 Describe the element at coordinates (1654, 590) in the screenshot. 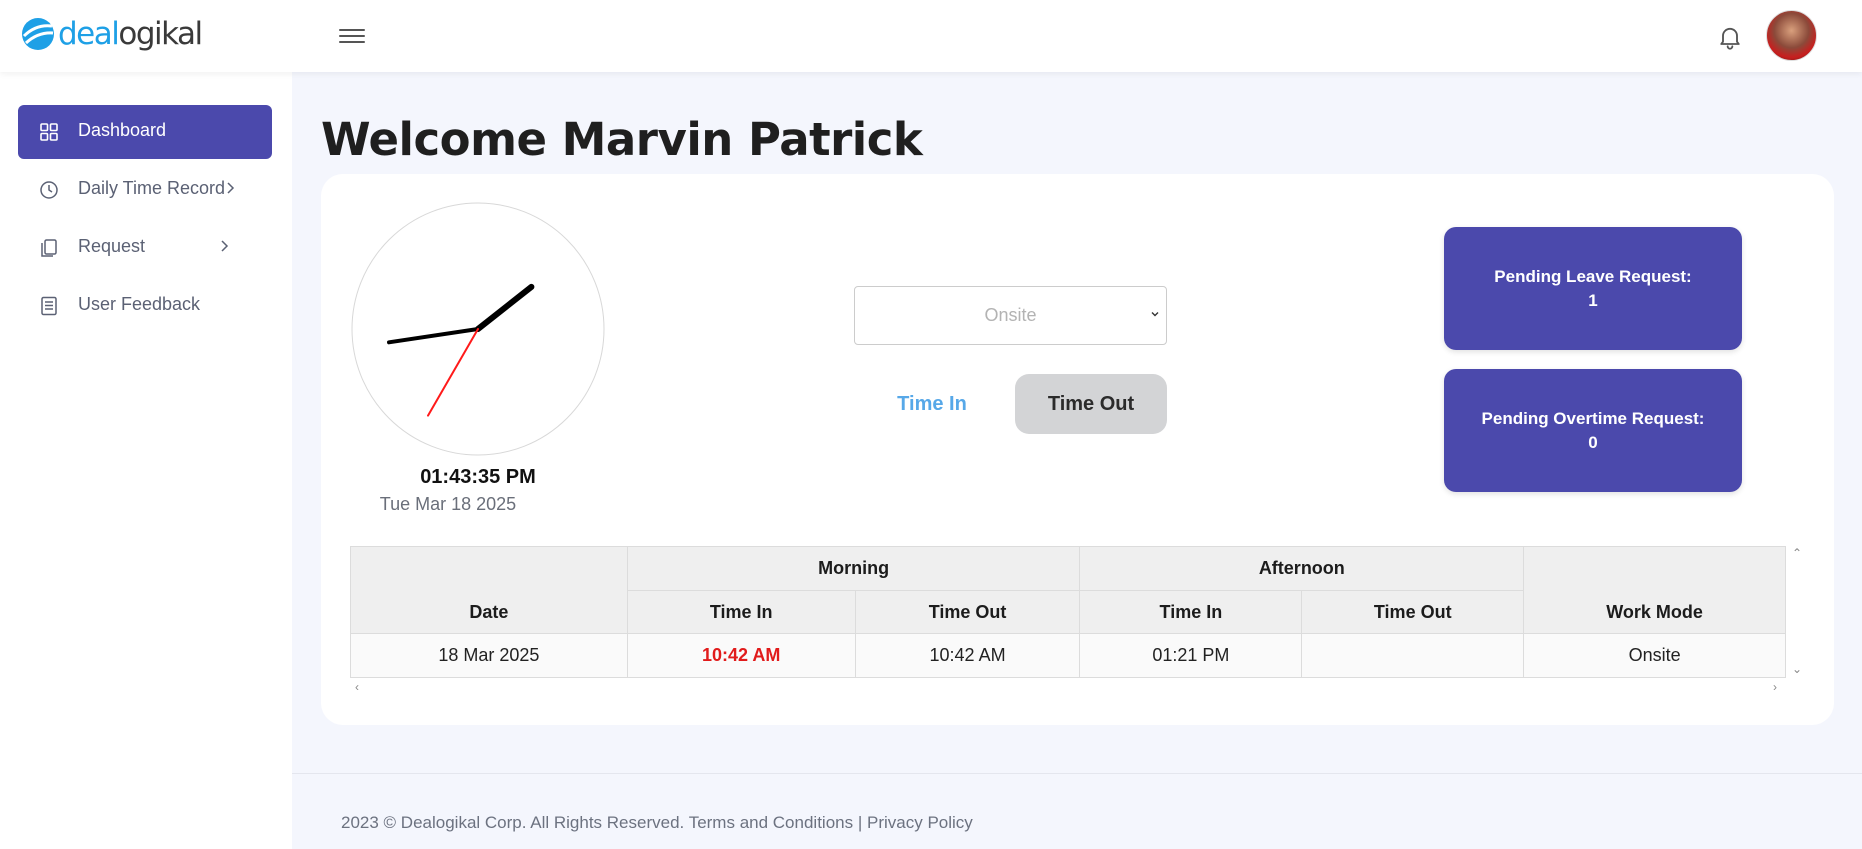

I see `column-header-work-mode: Work Mode` at that location.